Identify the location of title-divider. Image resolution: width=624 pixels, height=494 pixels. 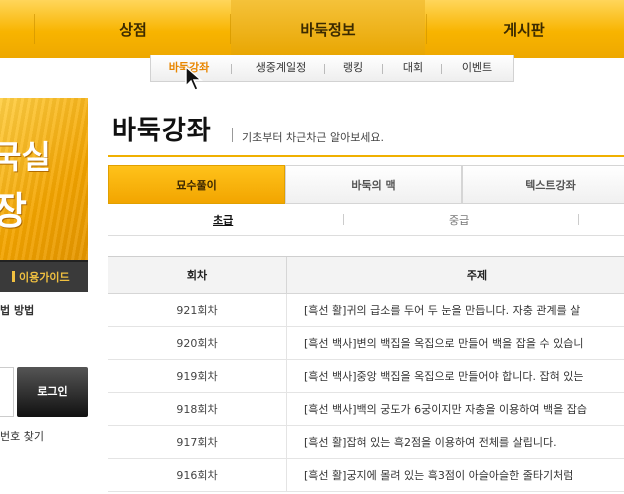
(232, 135).